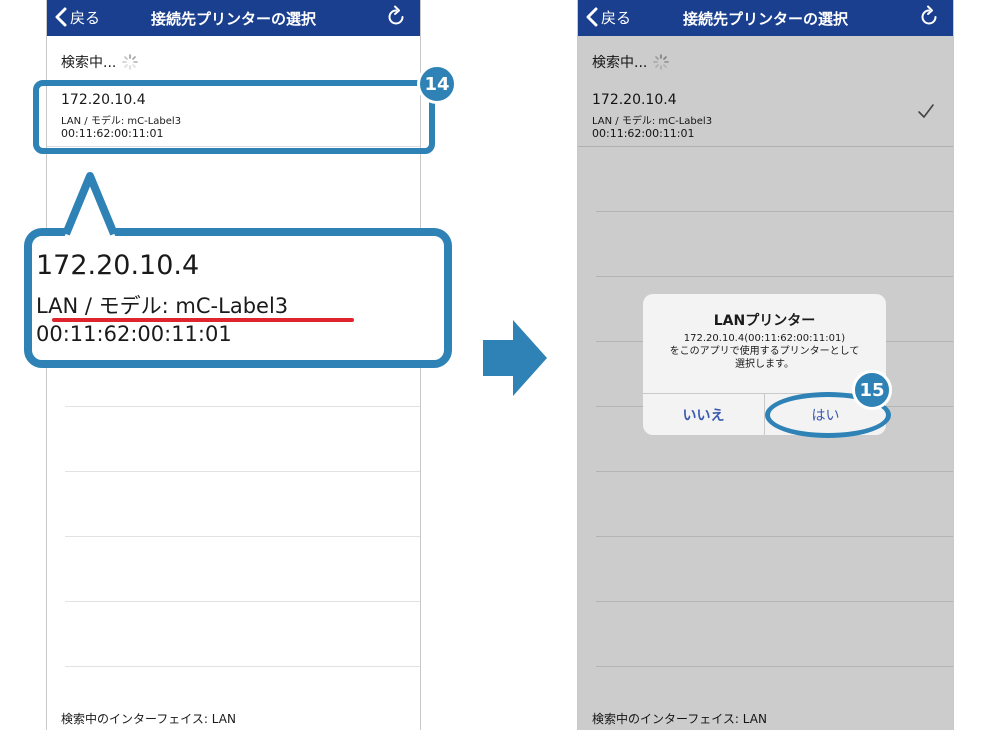  What do you see at coordinates (134, 334) in the screenshot?
I see `callout-mac: 00:11:62:00:11:01` at bounding box center [134, 334].